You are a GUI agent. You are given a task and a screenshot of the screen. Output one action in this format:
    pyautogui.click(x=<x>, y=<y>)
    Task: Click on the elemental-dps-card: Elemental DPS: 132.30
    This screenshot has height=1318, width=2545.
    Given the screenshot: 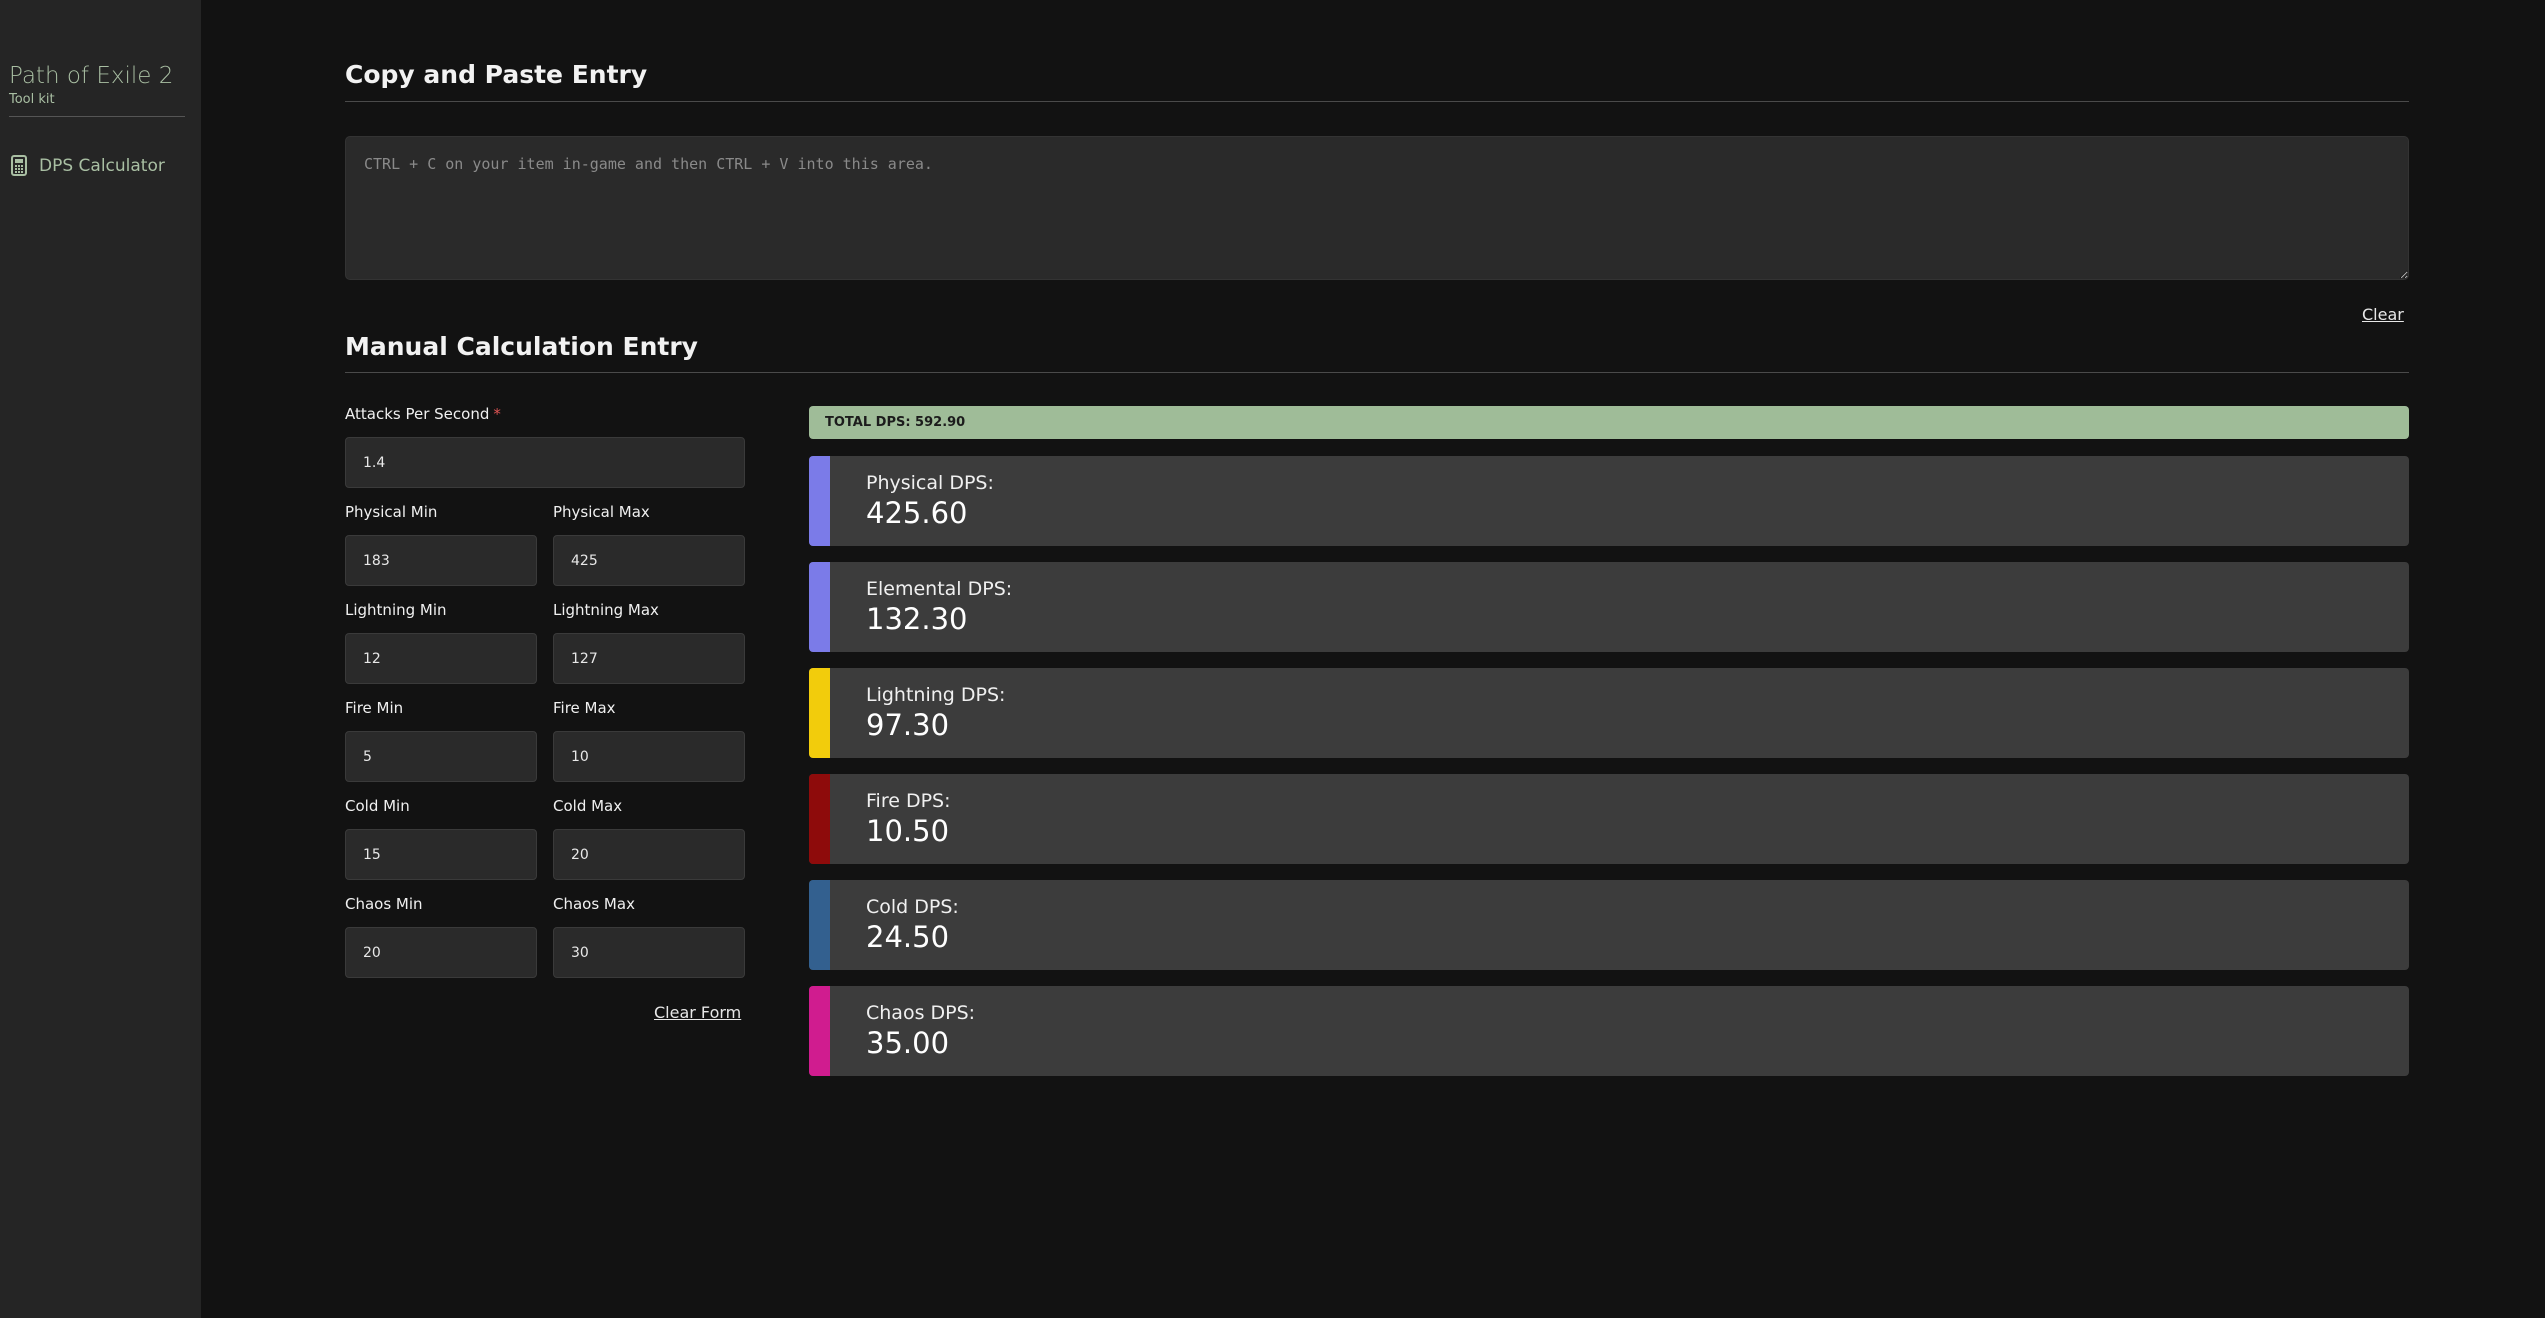 What is the action you would take?
    pyautogui.click(x=1609, y=607)
    